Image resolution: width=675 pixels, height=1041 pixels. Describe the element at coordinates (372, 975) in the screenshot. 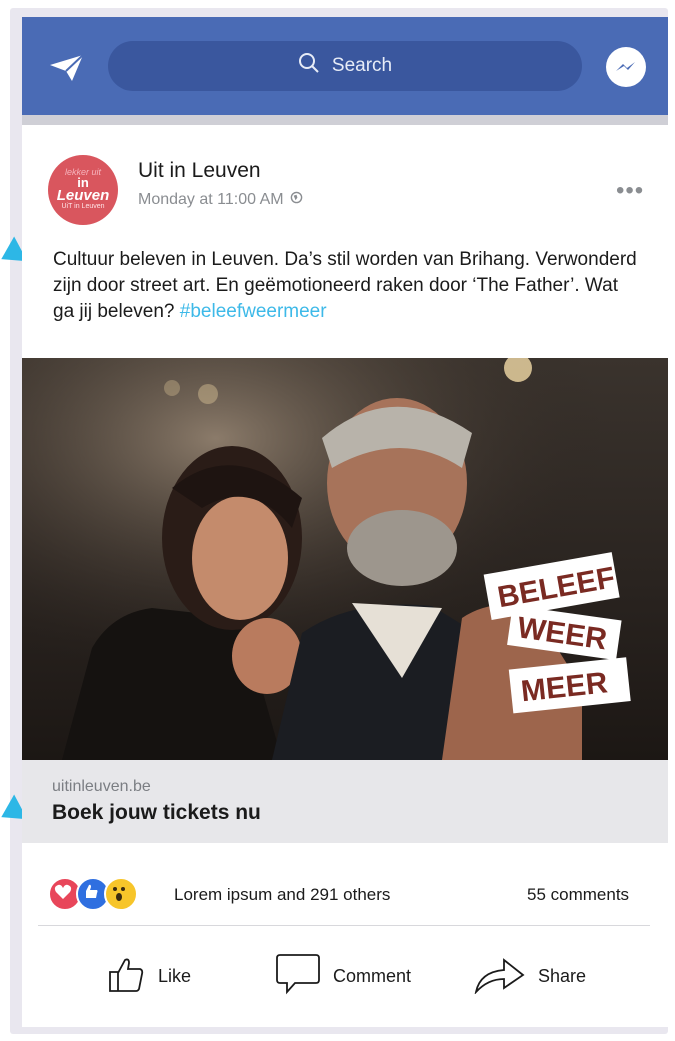

I see `comment-label: Comment` at that location.